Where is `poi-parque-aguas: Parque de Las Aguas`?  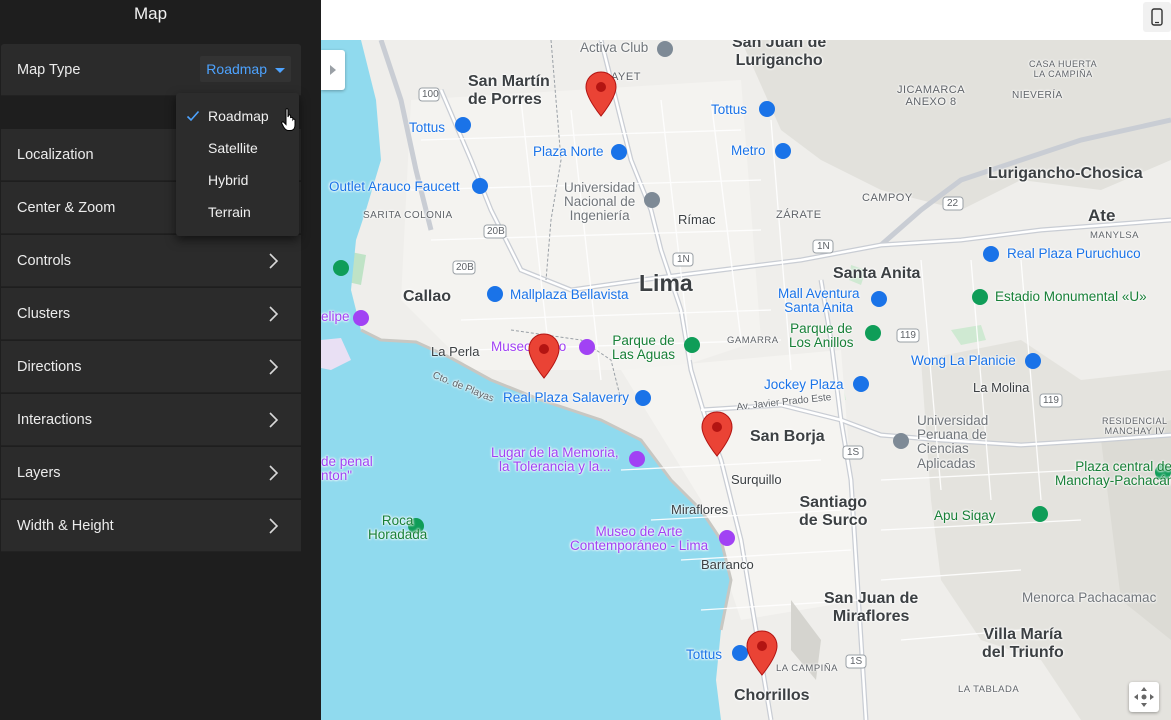 poi-parque-aguas: Parque de Las Aguas is located at coordinates (643, 347).